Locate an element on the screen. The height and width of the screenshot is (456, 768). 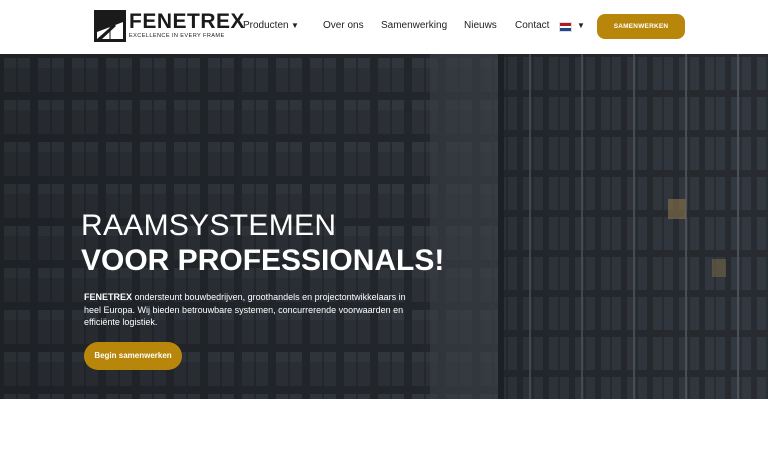
hero-description-brand: FENETREX is located at coordinates (108, 297).